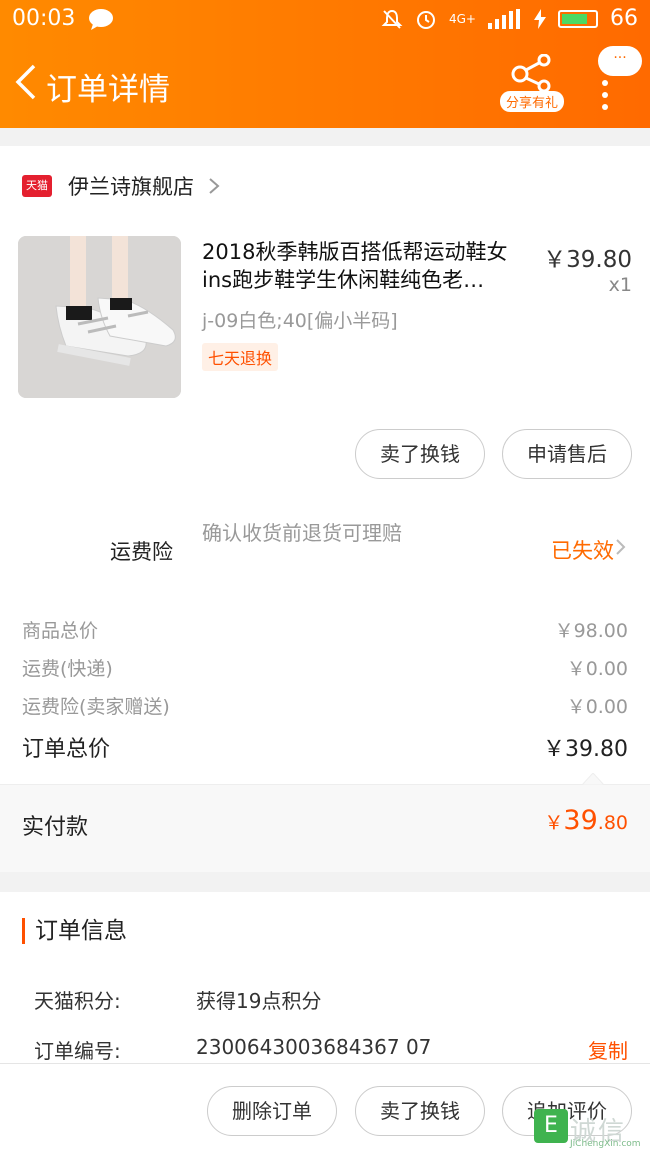  What do you see at coordinates (532, 101) in the screenshot?
I see `share-label: 分享有礼` at bounding box center [532, 101].